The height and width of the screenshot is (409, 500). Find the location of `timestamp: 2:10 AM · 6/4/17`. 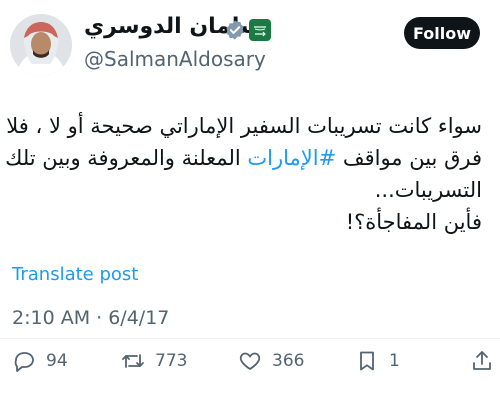

timestamp: 2:10 AM · 6/4/17 is located at coordinates (90, 318).